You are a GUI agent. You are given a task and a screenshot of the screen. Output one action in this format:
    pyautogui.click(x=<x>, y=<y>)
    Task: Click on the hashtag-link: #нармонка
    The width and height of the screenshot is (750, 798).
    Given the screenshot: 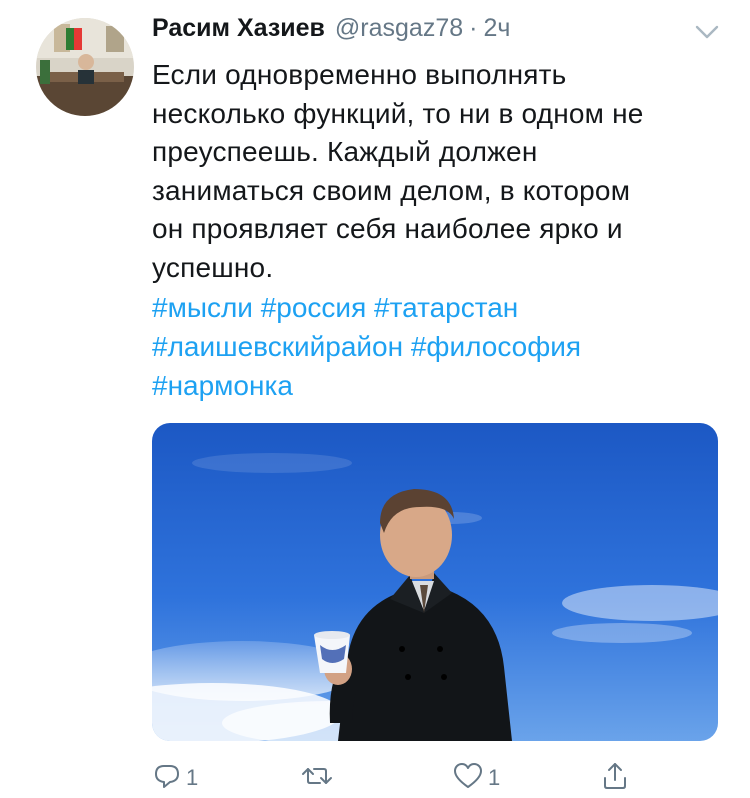 What is the action you would take?
    pyautogui.click(x=222, y=385)
    